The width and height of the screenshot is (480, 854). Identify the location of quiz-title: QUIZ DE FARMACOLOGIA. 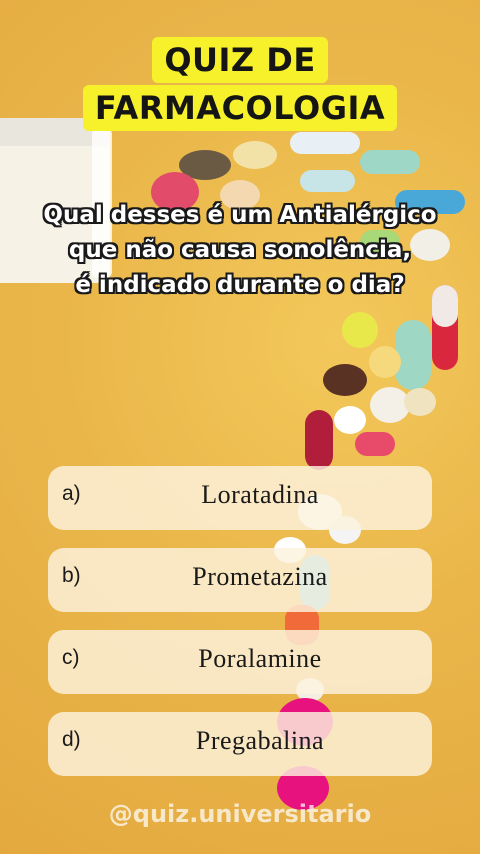
(240, 84).